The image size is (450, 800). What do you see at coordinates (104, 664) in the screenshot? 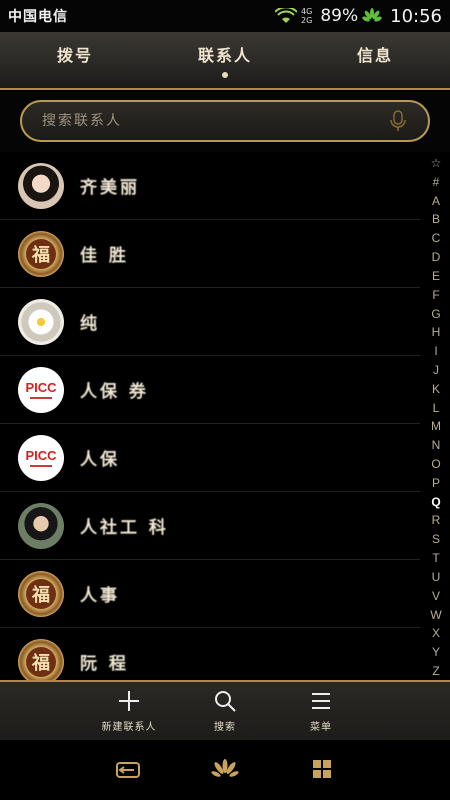
I see `contact-name: 阮 程` at bounding box center [104, 664].